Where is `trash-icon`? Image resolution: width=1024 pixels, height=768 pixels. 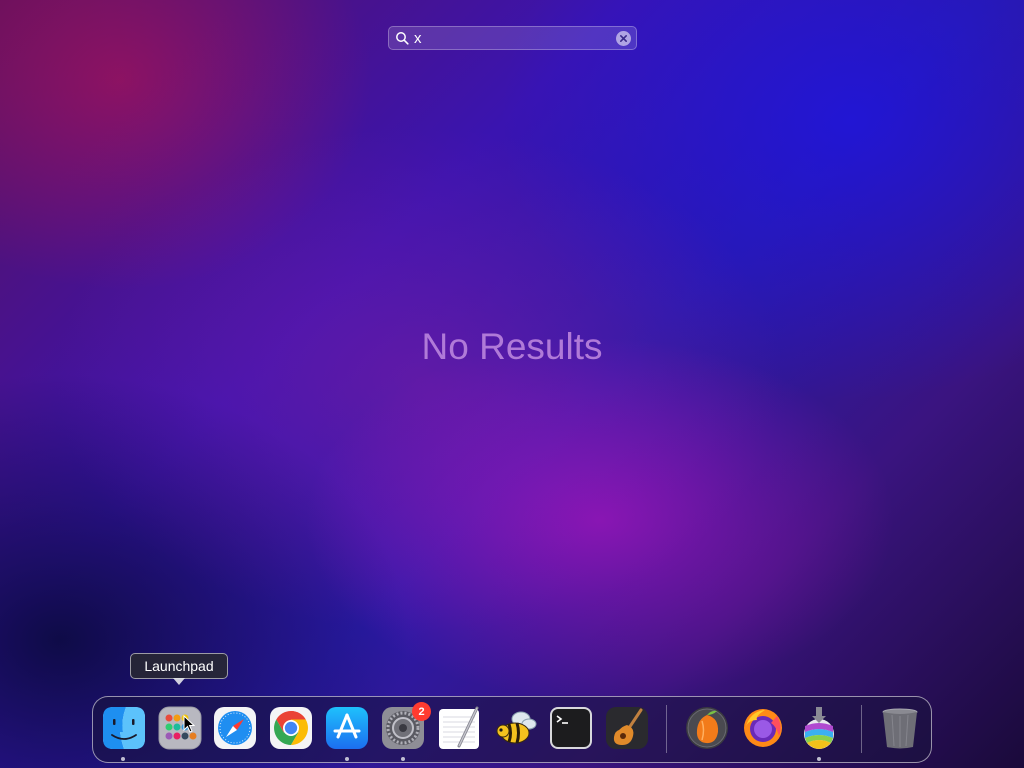 trash-icon is located at coordinates (900, 728).